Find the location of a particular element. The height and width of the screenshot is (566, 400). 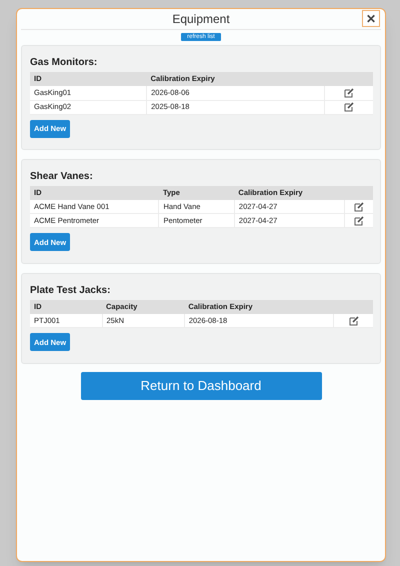

return-to-dashboard-button: Return to Dashboard is located at coordinates (201, 386).